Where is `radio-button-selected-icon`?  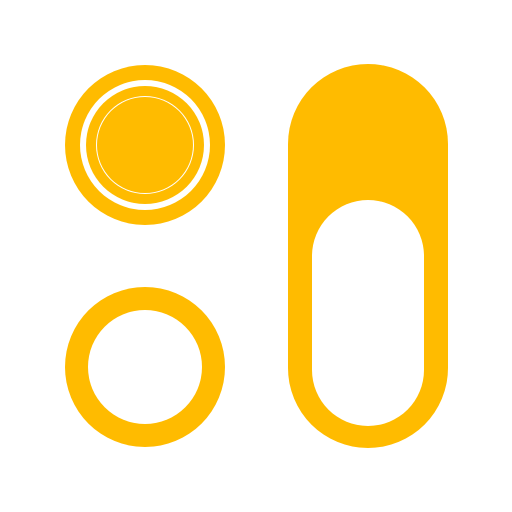 radio-button-selected-icon is located at coordinates (145, 145).